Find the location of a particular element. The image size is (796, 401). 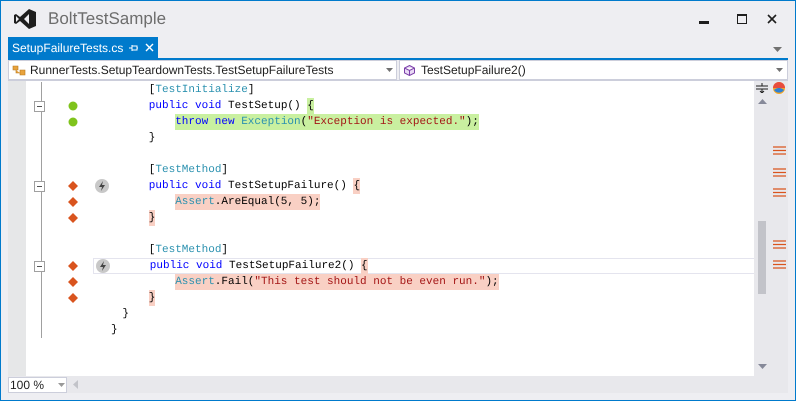

app-logo-icon is located at coordinates (25, 19).